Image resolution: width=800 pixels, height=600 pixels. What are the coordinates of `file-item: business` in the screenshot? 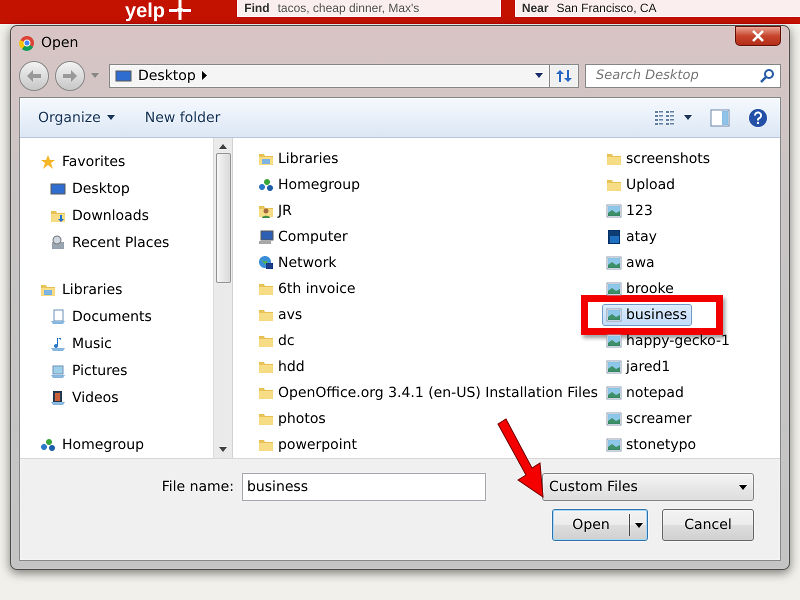 It's located at (647, 315).